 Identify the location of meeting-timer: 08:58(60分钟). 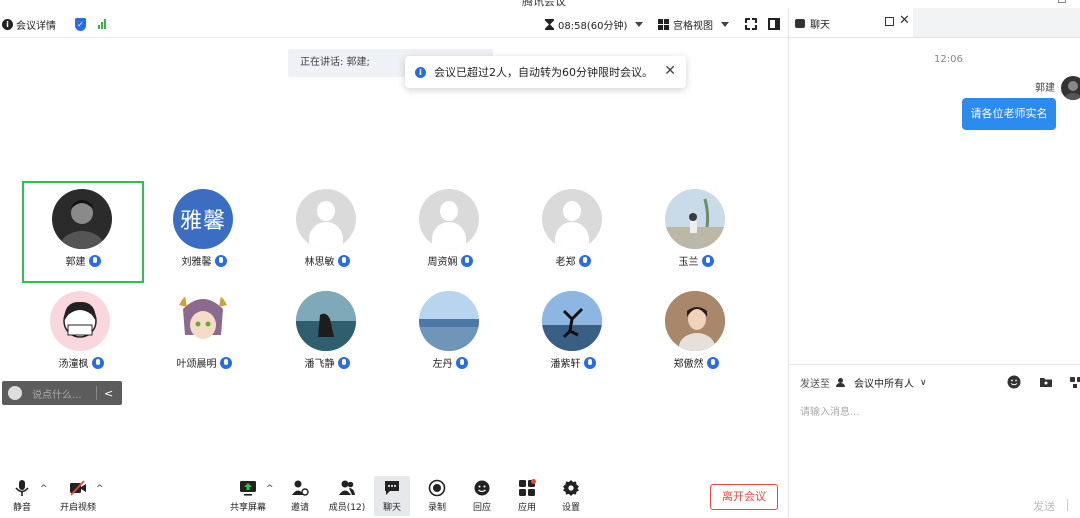
(594, 24).